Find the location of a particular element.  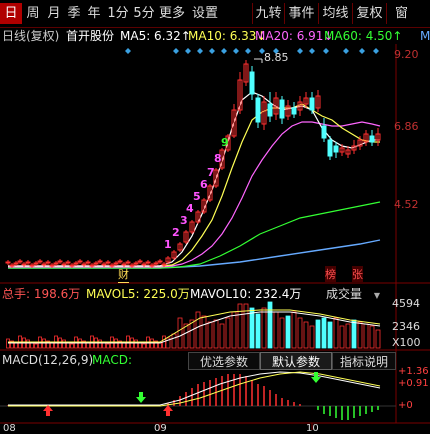

price-axis-top: 9.20 is located at coordinates (406, 54).